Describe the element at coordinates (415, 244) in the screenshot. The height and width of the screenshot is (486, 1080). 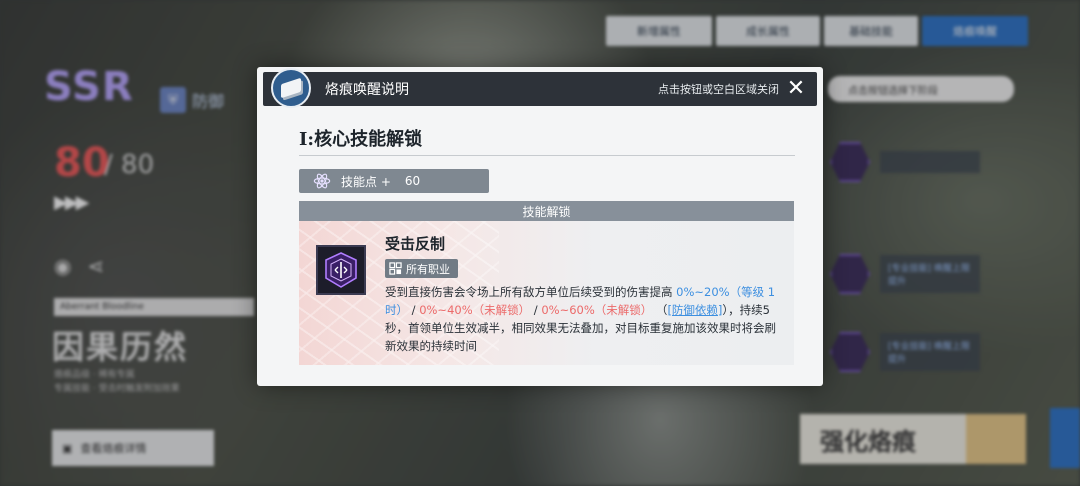
I see `skill-name: 受击反制` at that location.